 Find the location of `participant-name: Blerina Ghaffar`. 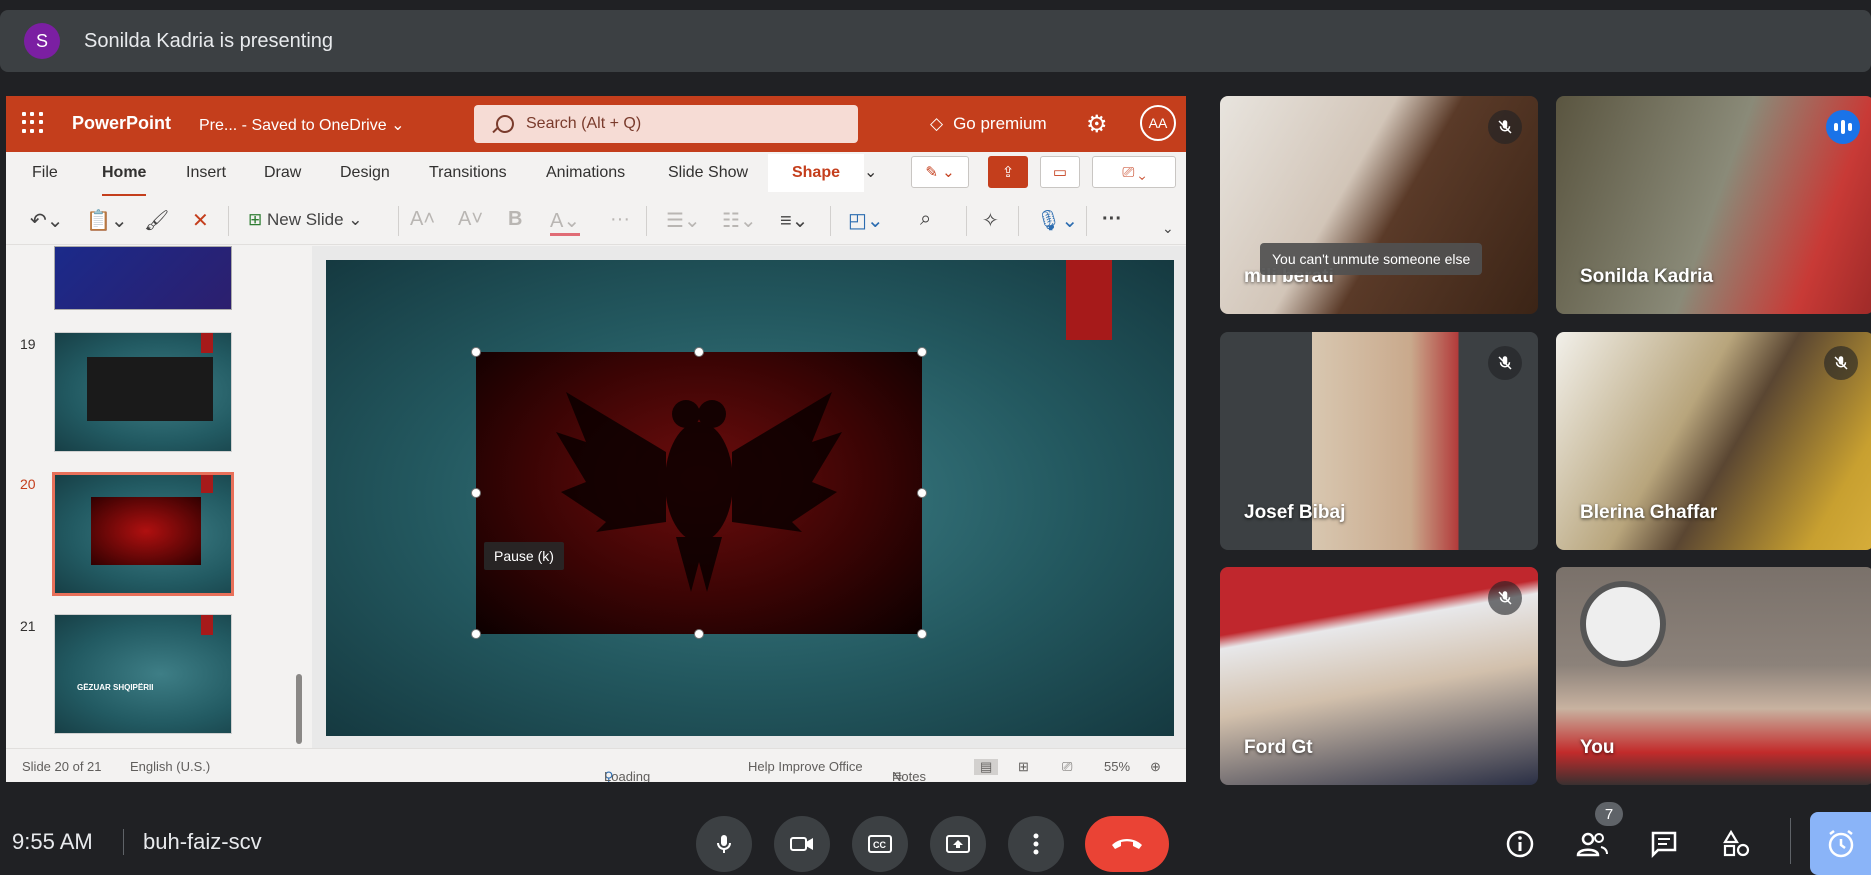

participant-name: Blerina Ghaffar is located at coordinates (1649, 512).